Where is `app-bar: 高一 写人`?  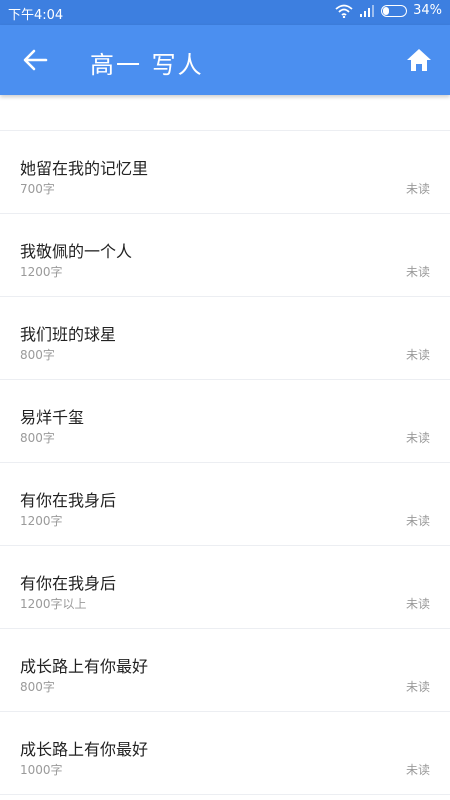 app-bar: 高一 写人 is located at coordinates (225, 60).